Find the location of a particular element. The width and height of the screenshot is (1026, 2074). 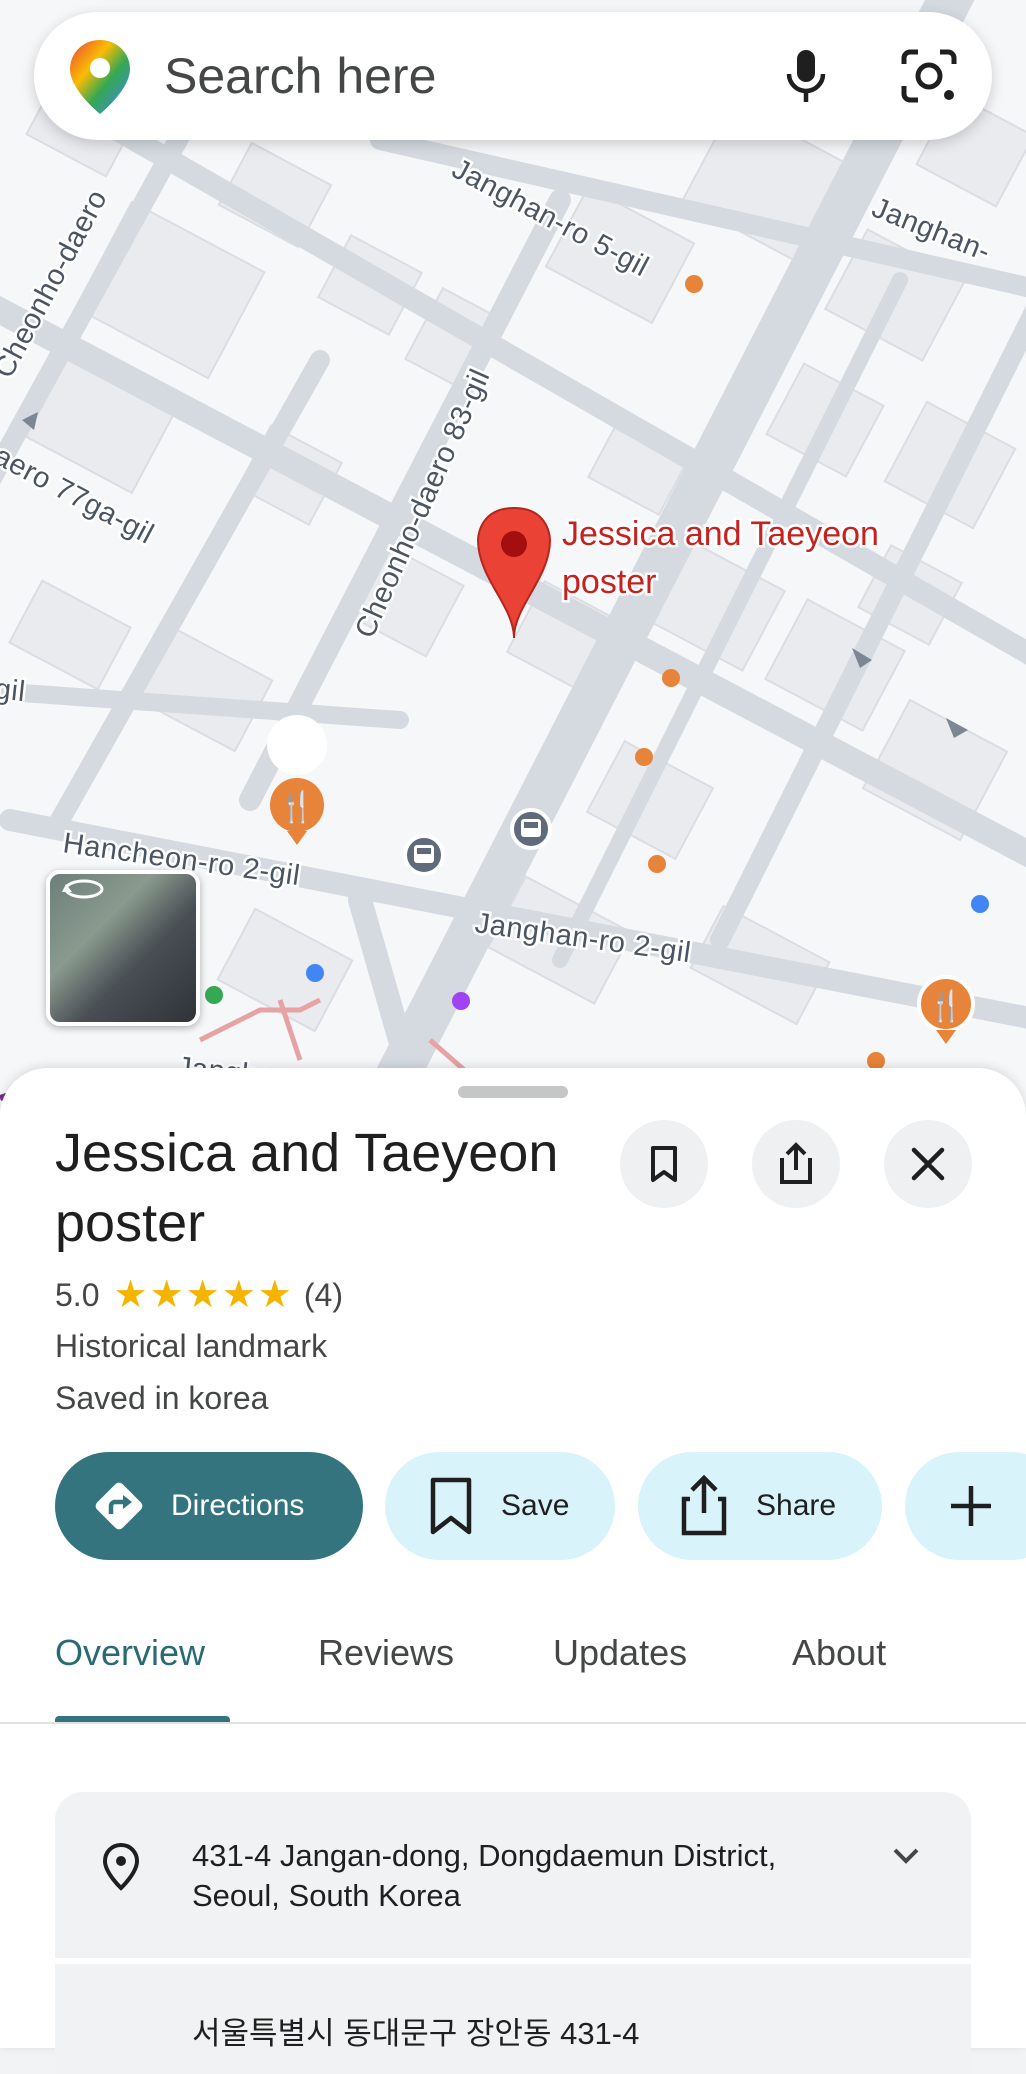

more-actions-button is located at coordinates (965, 1506).